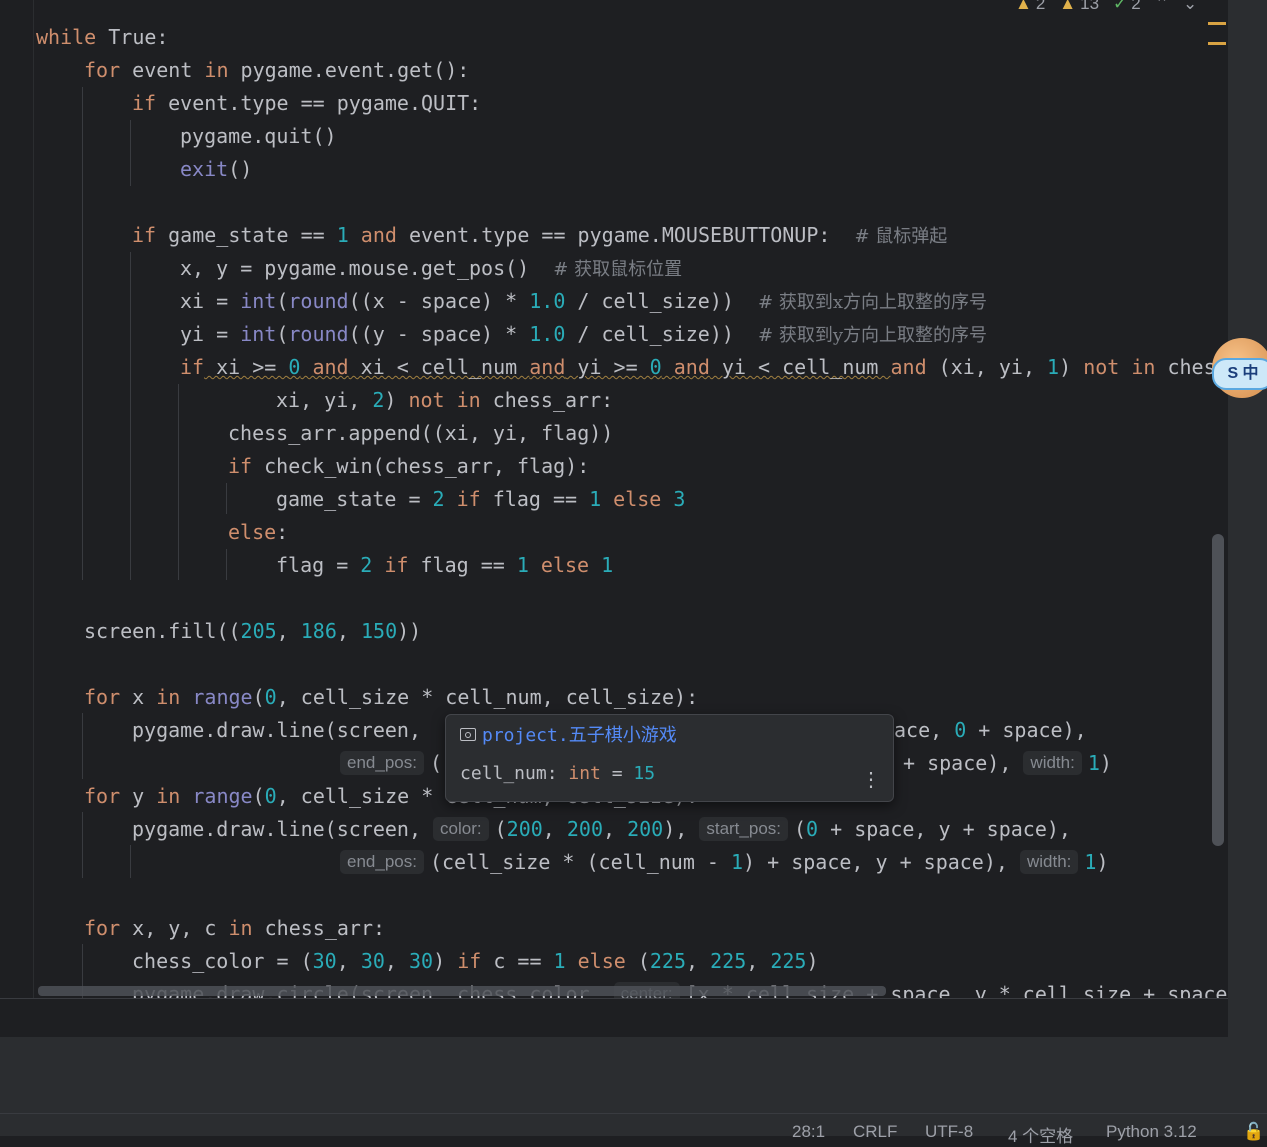 Image resolution: width=1267 pixels, height=1147 pixels. What do you see at coordinates (408, 466) in the screenshot?
I see `code-line: if check_win(chess_arr, flag):` at bounding box center [408, 466].